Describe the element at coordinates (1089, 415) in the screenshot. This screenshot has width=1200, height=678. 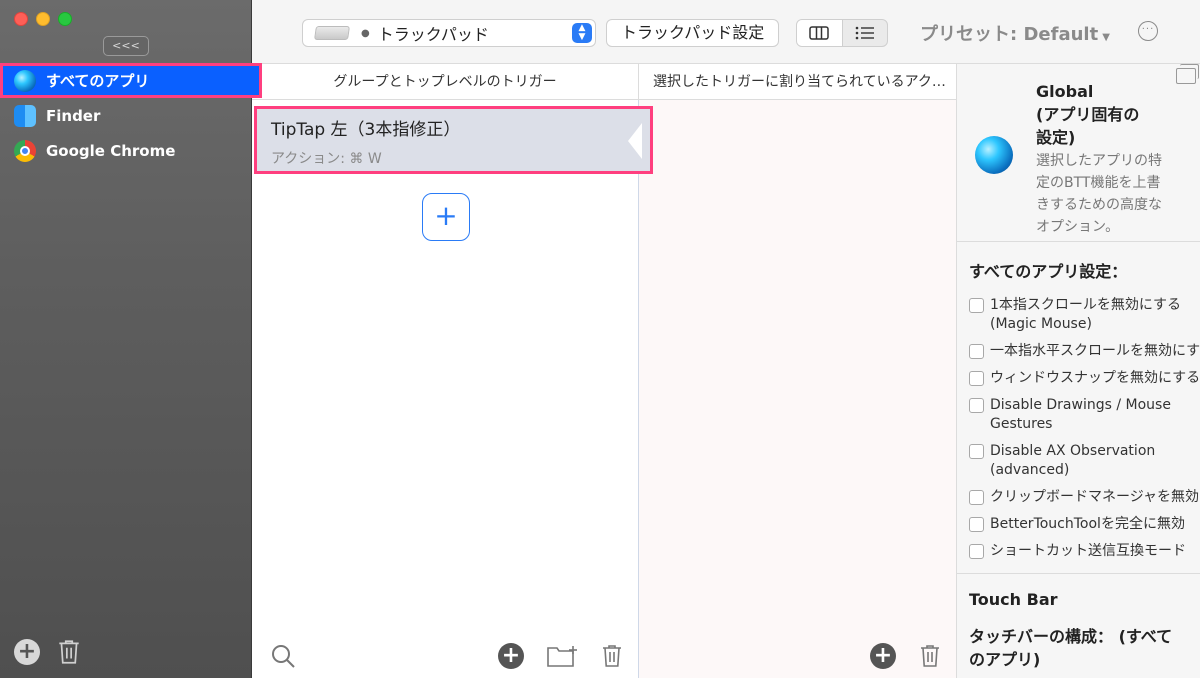
I see `option-label: Disable Drawings / Mouse Gestures` at that location.